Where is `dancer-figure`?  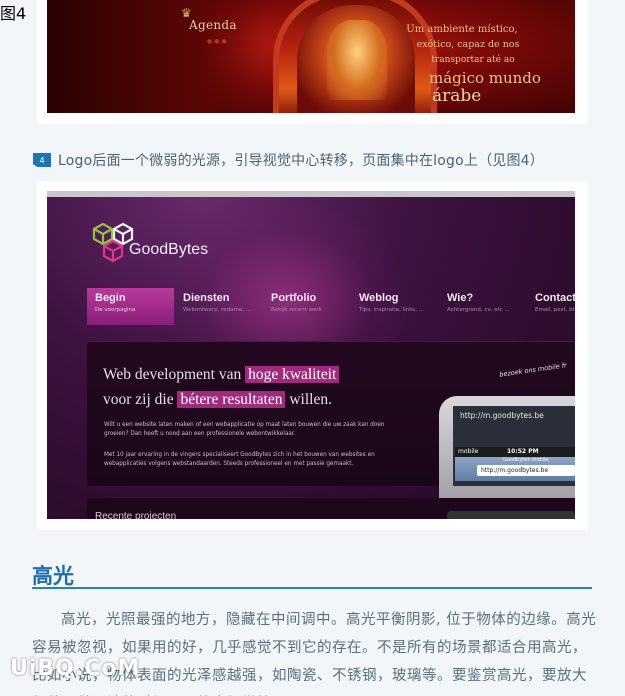 dancer-figure is located at coordinates (357, 60).